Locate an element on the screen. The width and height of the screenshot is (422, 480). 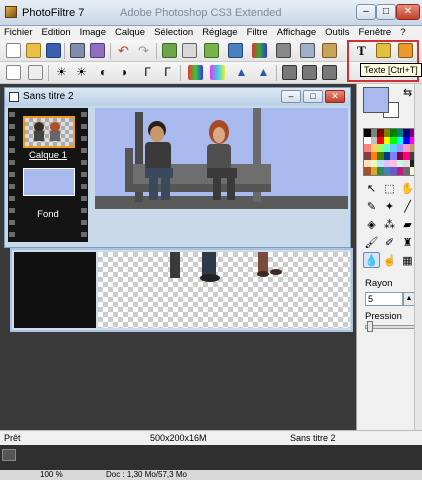
save-icon is located at coordinates (53, 50).